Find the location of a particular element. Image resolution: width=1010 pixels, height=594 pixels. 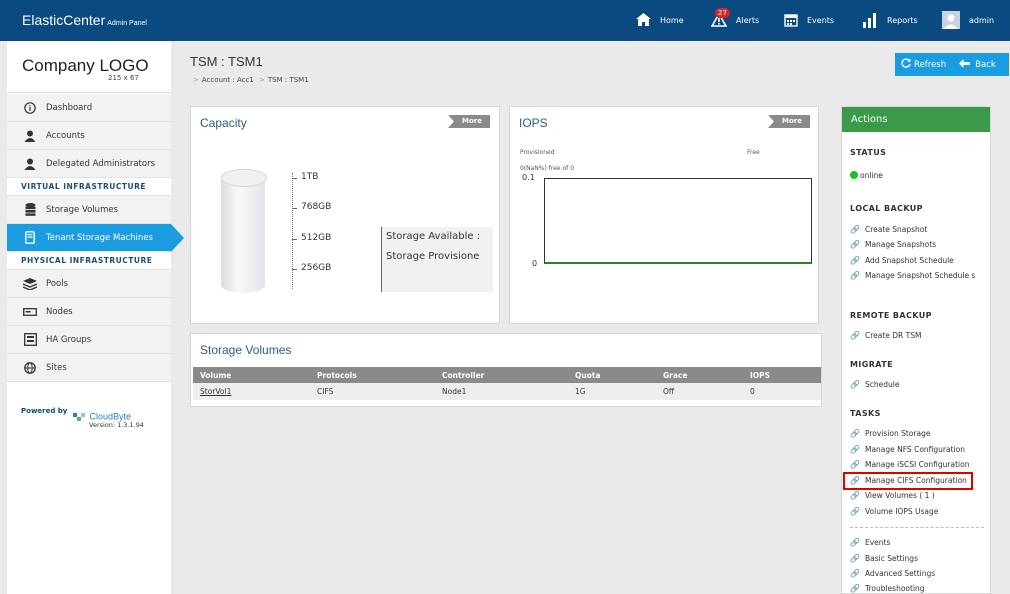

sidebar-section-virtual: VIRTUAL INFRASTRUCTURE is located at coordinates (89, 187).